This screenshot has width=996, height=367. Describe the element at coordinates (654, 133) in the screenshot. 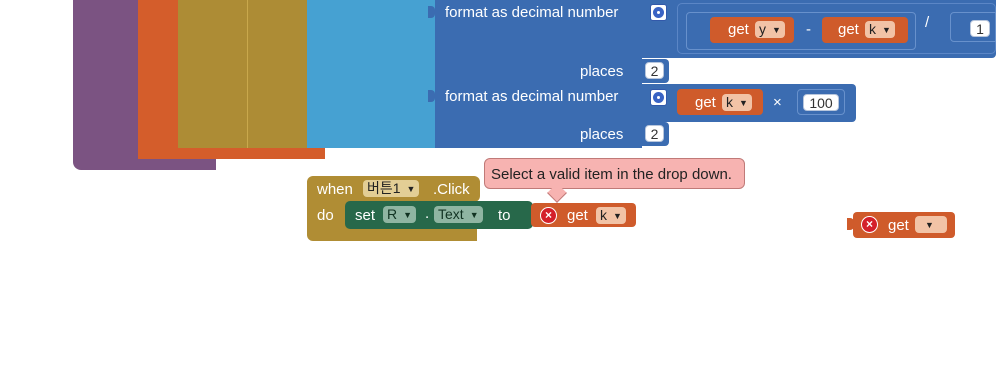

I see `places-field-2: 2` at that location.